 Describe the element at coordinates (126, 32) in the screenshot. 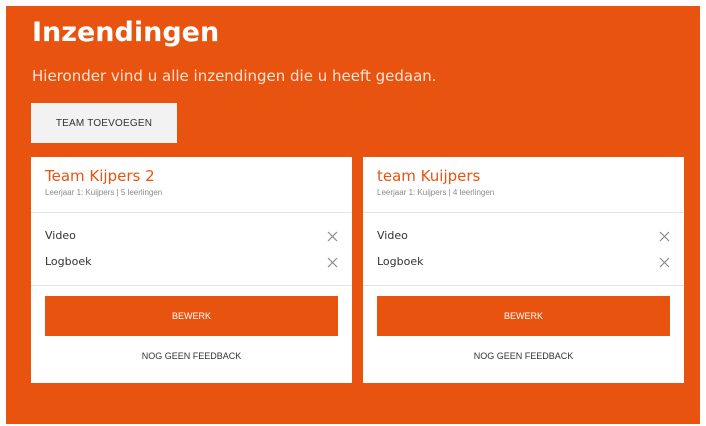

I see `page-title: Inzendingen` at that location.